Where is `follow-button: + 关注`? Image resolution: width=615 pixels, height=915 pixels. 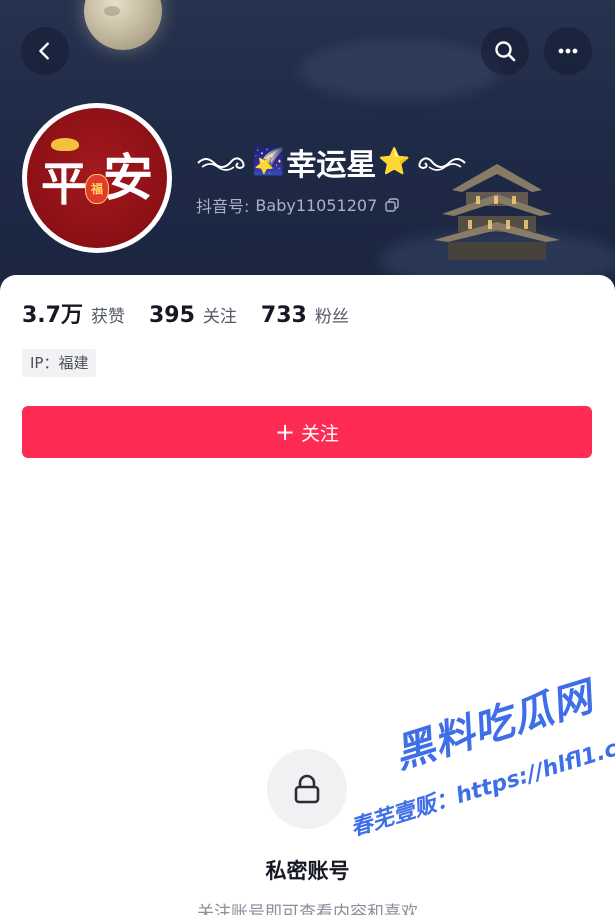 follow-button: + 关注 is located at coordinates (307, 432).